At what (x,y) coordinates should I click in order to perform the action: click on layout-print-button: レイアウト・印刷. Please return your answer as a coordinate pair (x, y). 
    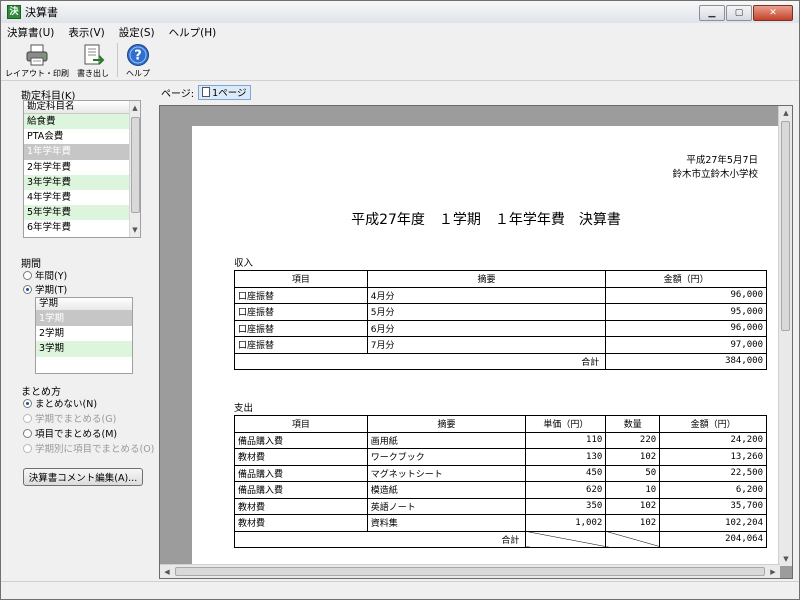
    Looking at the image, I should click on (37, 60).